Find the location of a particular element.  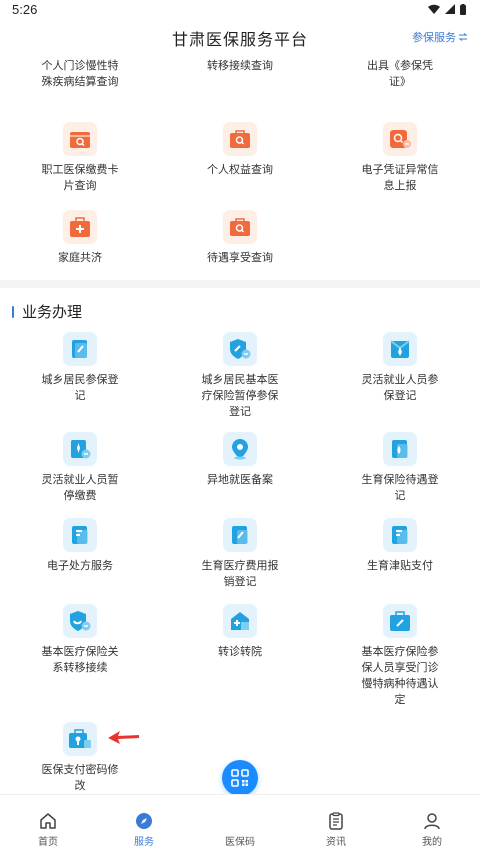

business-item-remote-record: 异地就医备案 is located at coordinates (240, 460).